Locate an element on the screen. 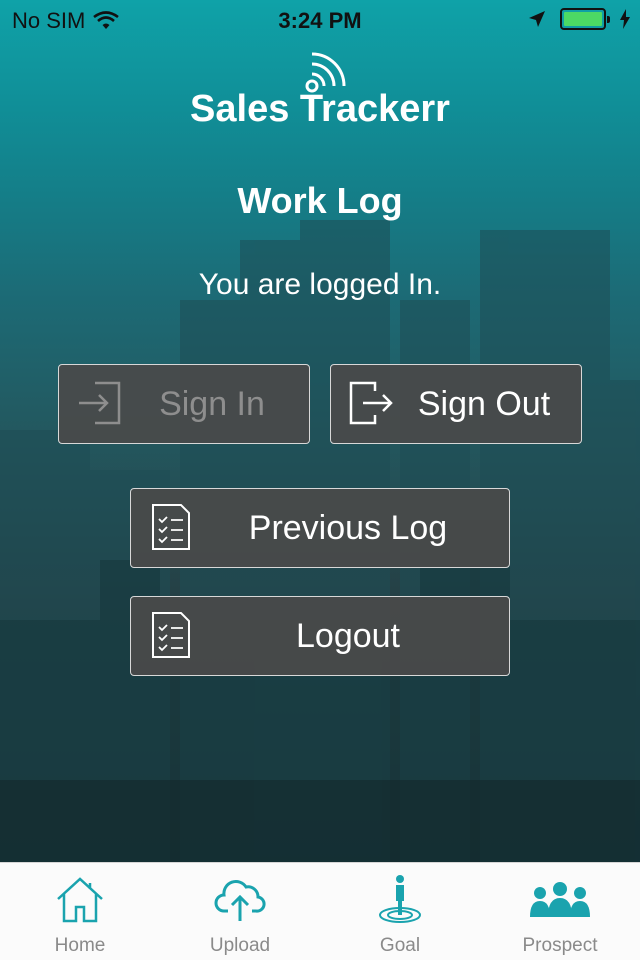 Image resolution: width=640 pixels, height=960 pixels. tab-prospect-label: Prospect is located at coordinates (560, 945).